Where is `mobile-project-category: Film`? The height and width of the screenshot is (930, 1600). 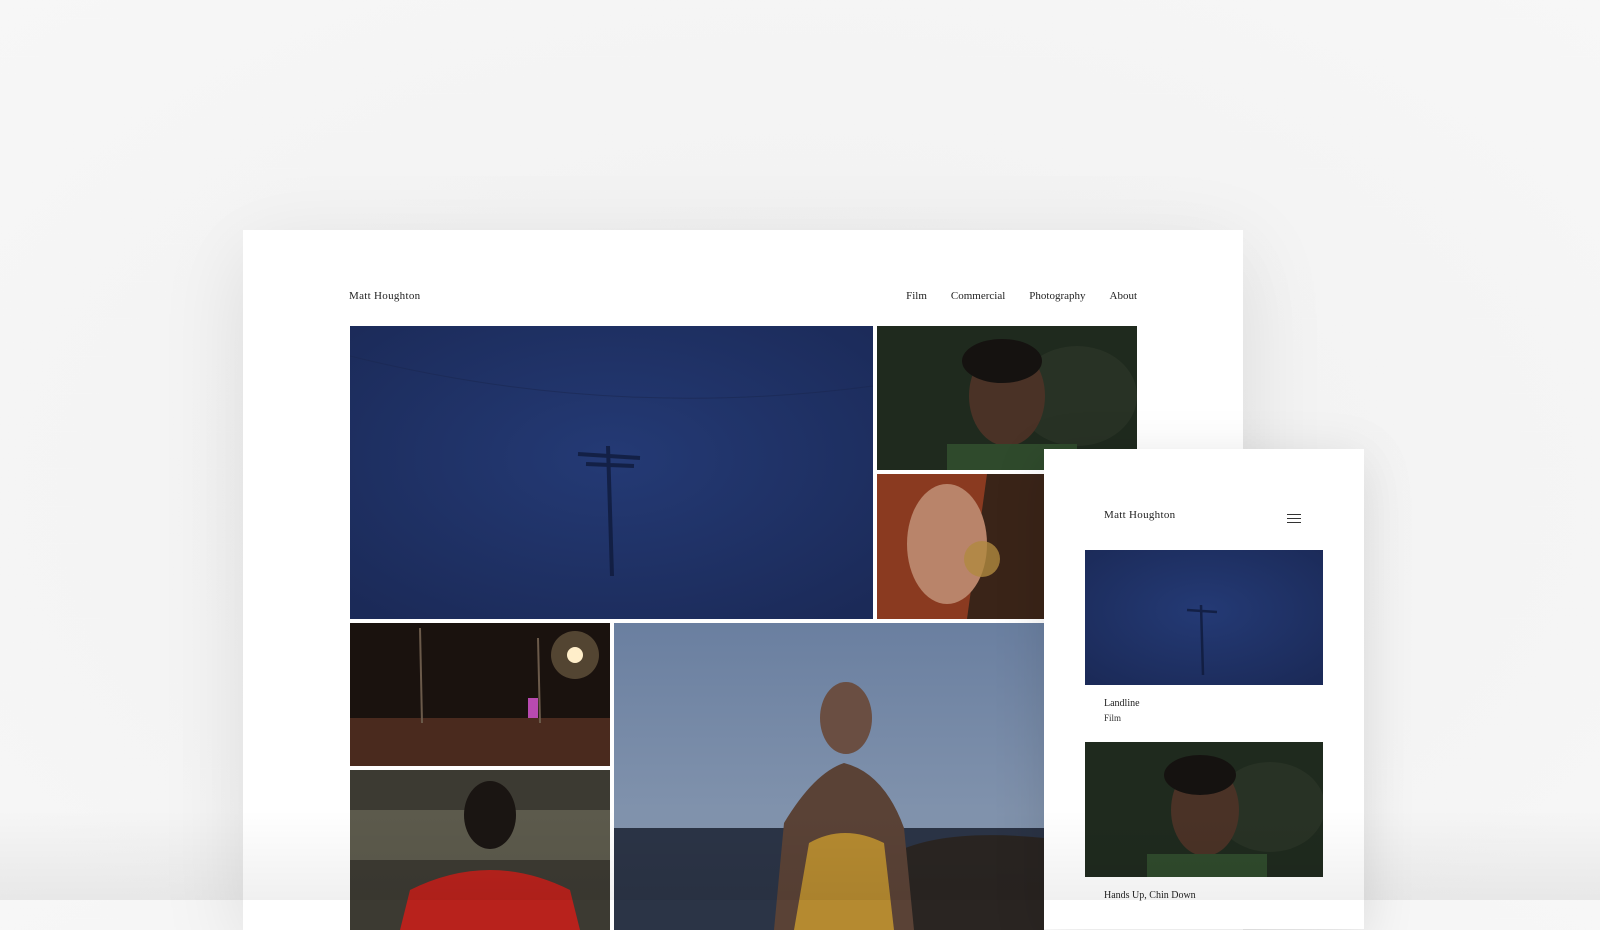 mobile-project-category: Film is located at coordinates (1113, 718).